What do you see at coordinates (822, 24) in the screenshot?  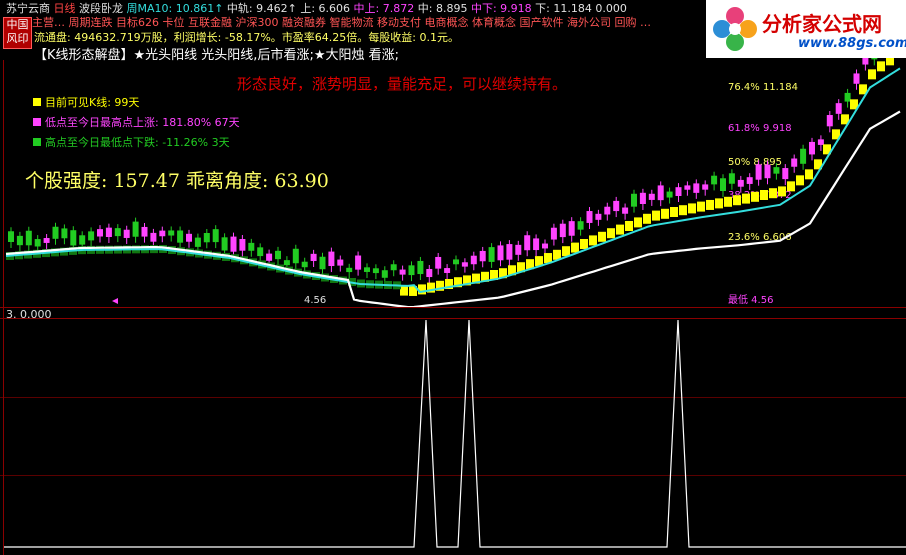 I see `logo-brand: 分析家公式网` at bounding box center [822, 24].